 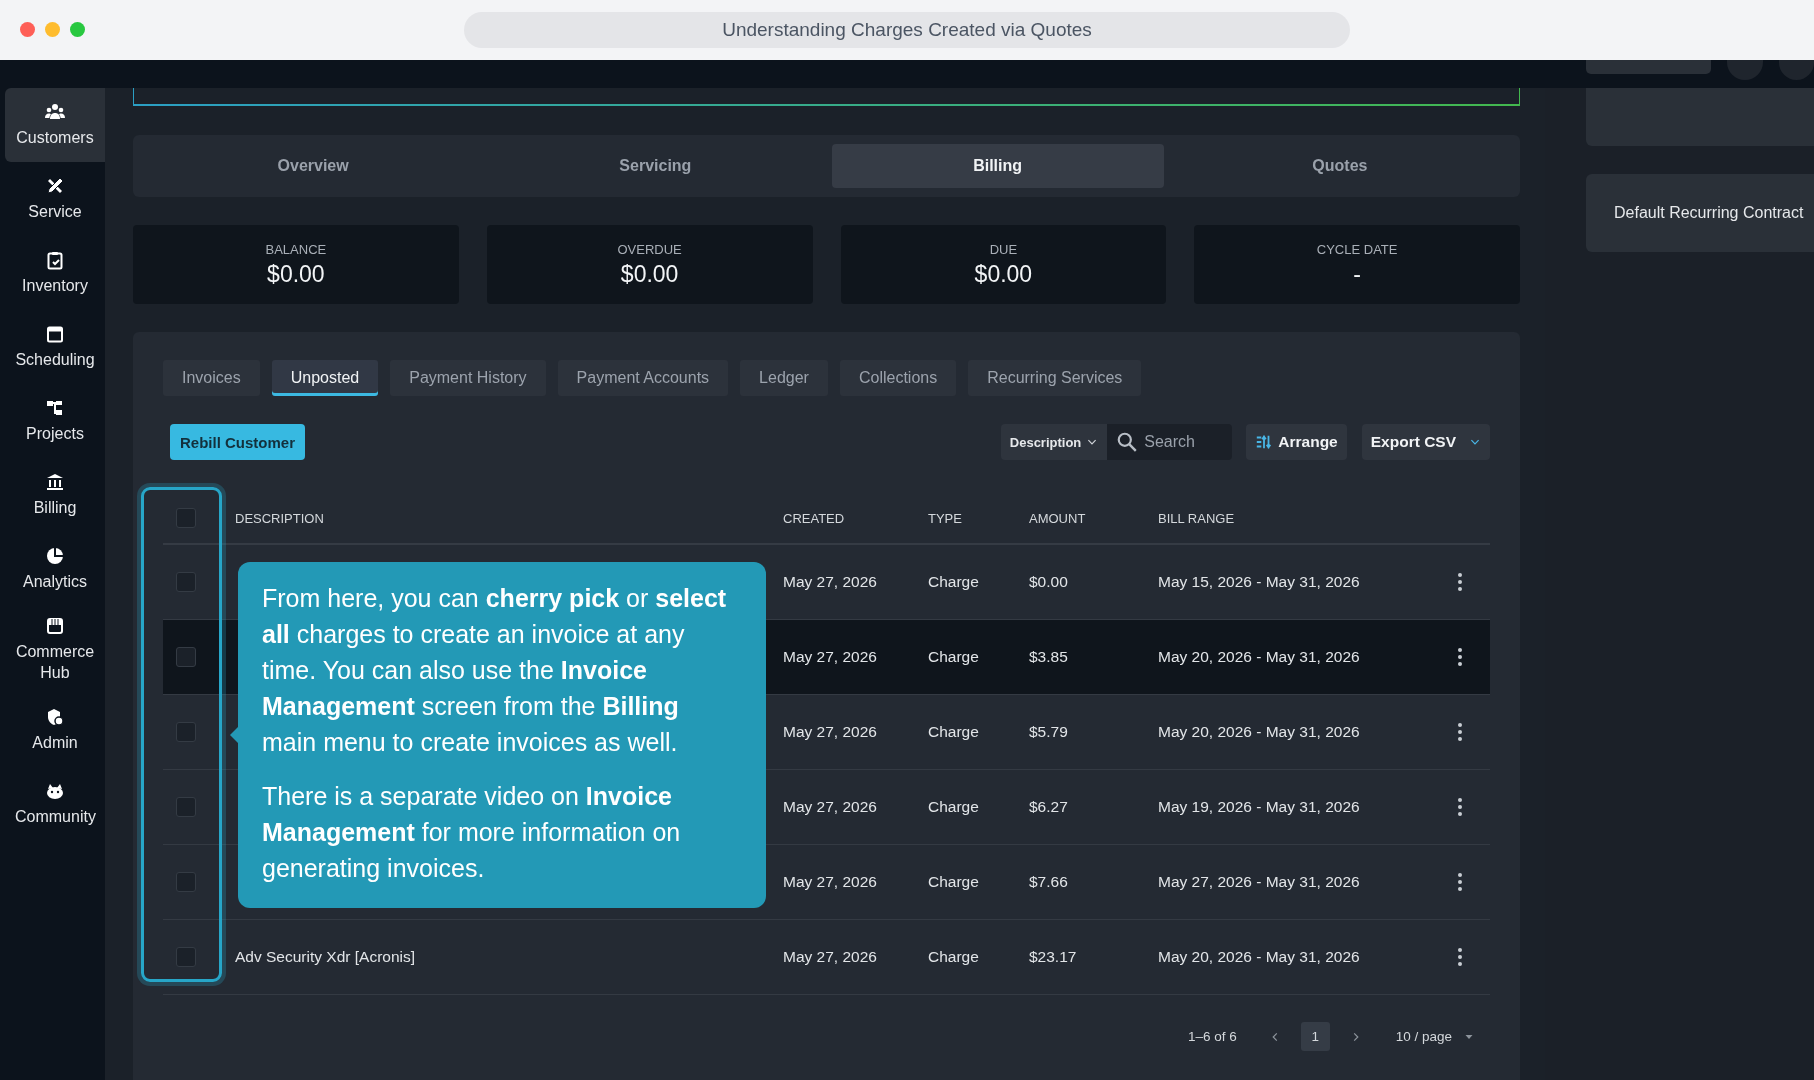 What do you see at coordinates (55, 626) in the screenshot?
I see `store-icon` at bounding box center [55, 626].